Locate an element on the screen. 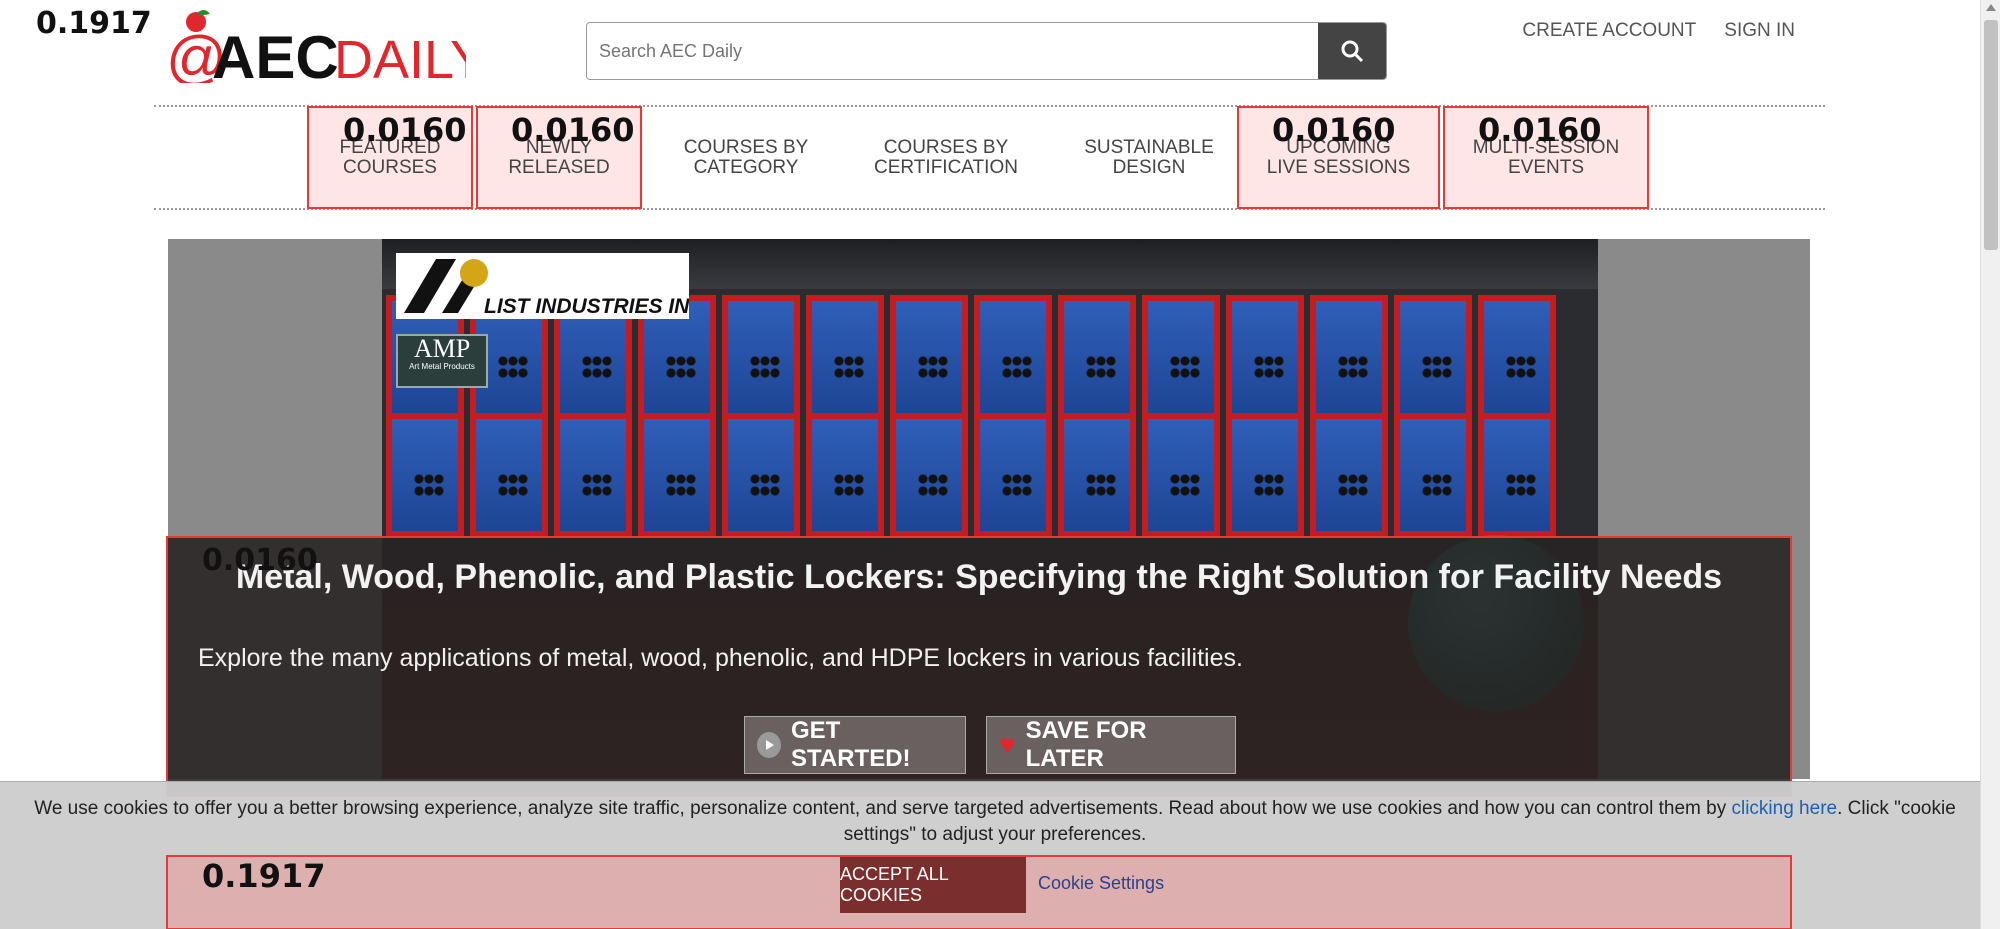 Image resolution: width=2000 pixels, height=929 pixels. list-industries-logo: LIST INDUSTRIES INC. is located at coordinates (553, 286).